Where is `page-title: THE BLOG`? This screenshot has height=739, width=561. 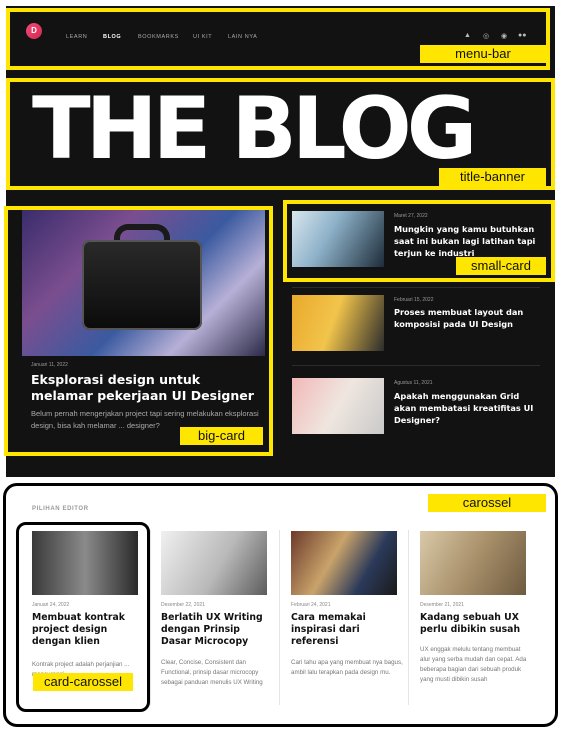 page-title: THE BLOG is located at coordinates (254, 129).